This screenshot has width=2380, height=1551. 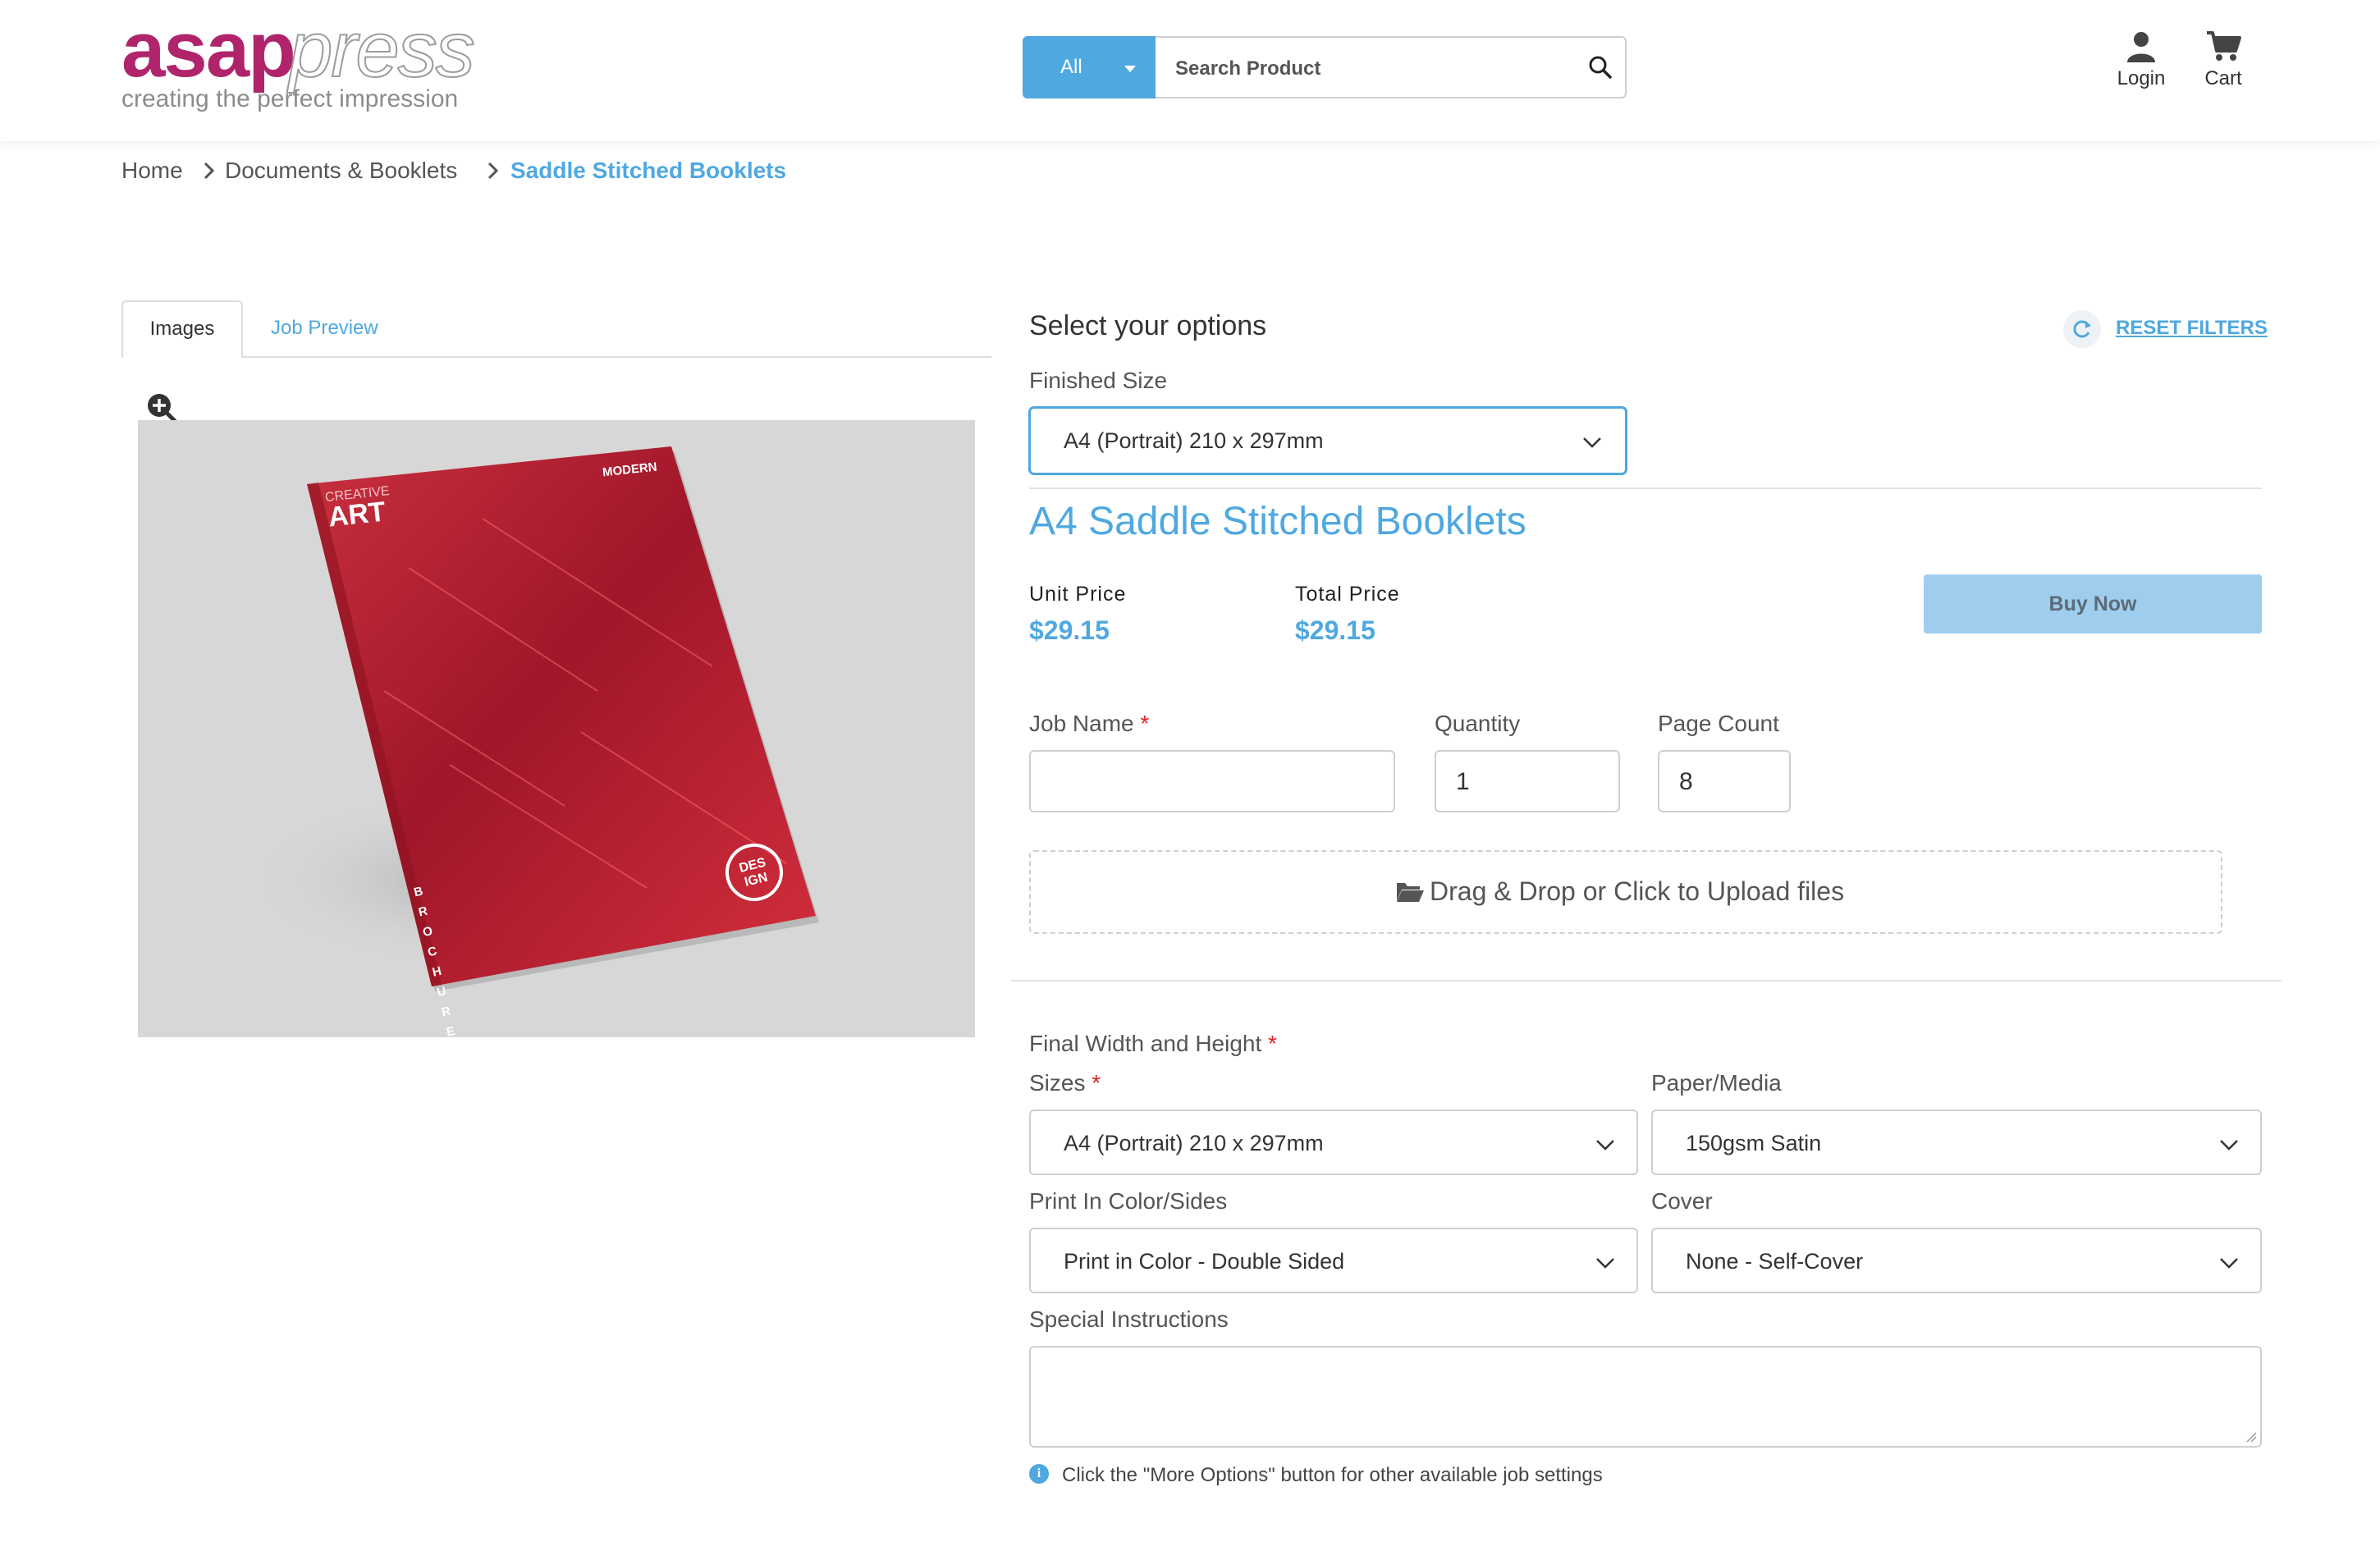 I want to click on final-width-height-label: Final Width and Height *, so click(x=1153, y=1044).